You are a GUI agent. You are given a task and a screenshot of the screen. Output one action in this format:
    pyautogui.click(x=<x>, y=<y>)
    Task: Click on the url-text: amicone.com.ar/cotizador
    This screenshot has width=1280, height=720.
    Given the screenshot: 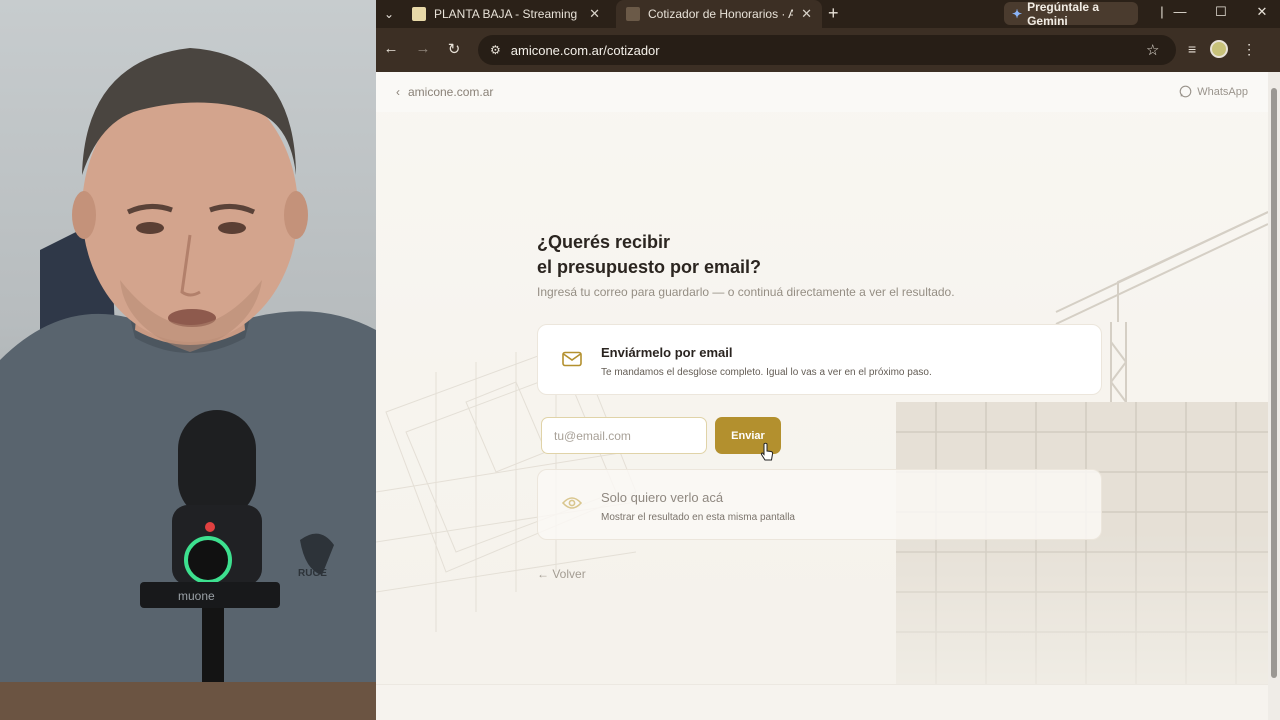 What is the action you would take?
    pyautogui.click(x=585, y=50)
    